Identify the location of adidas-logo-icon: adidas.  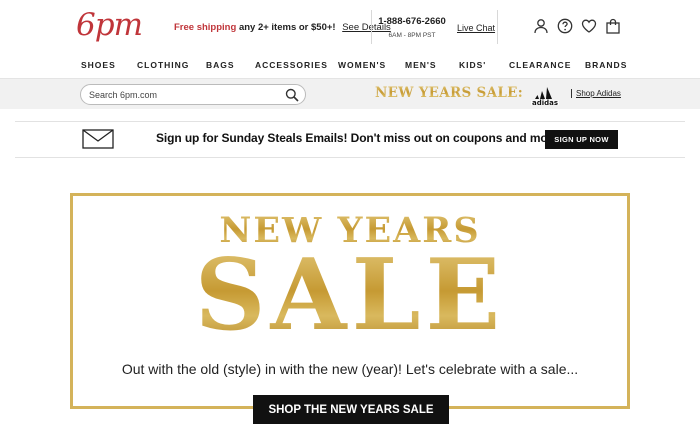
(545, 95).